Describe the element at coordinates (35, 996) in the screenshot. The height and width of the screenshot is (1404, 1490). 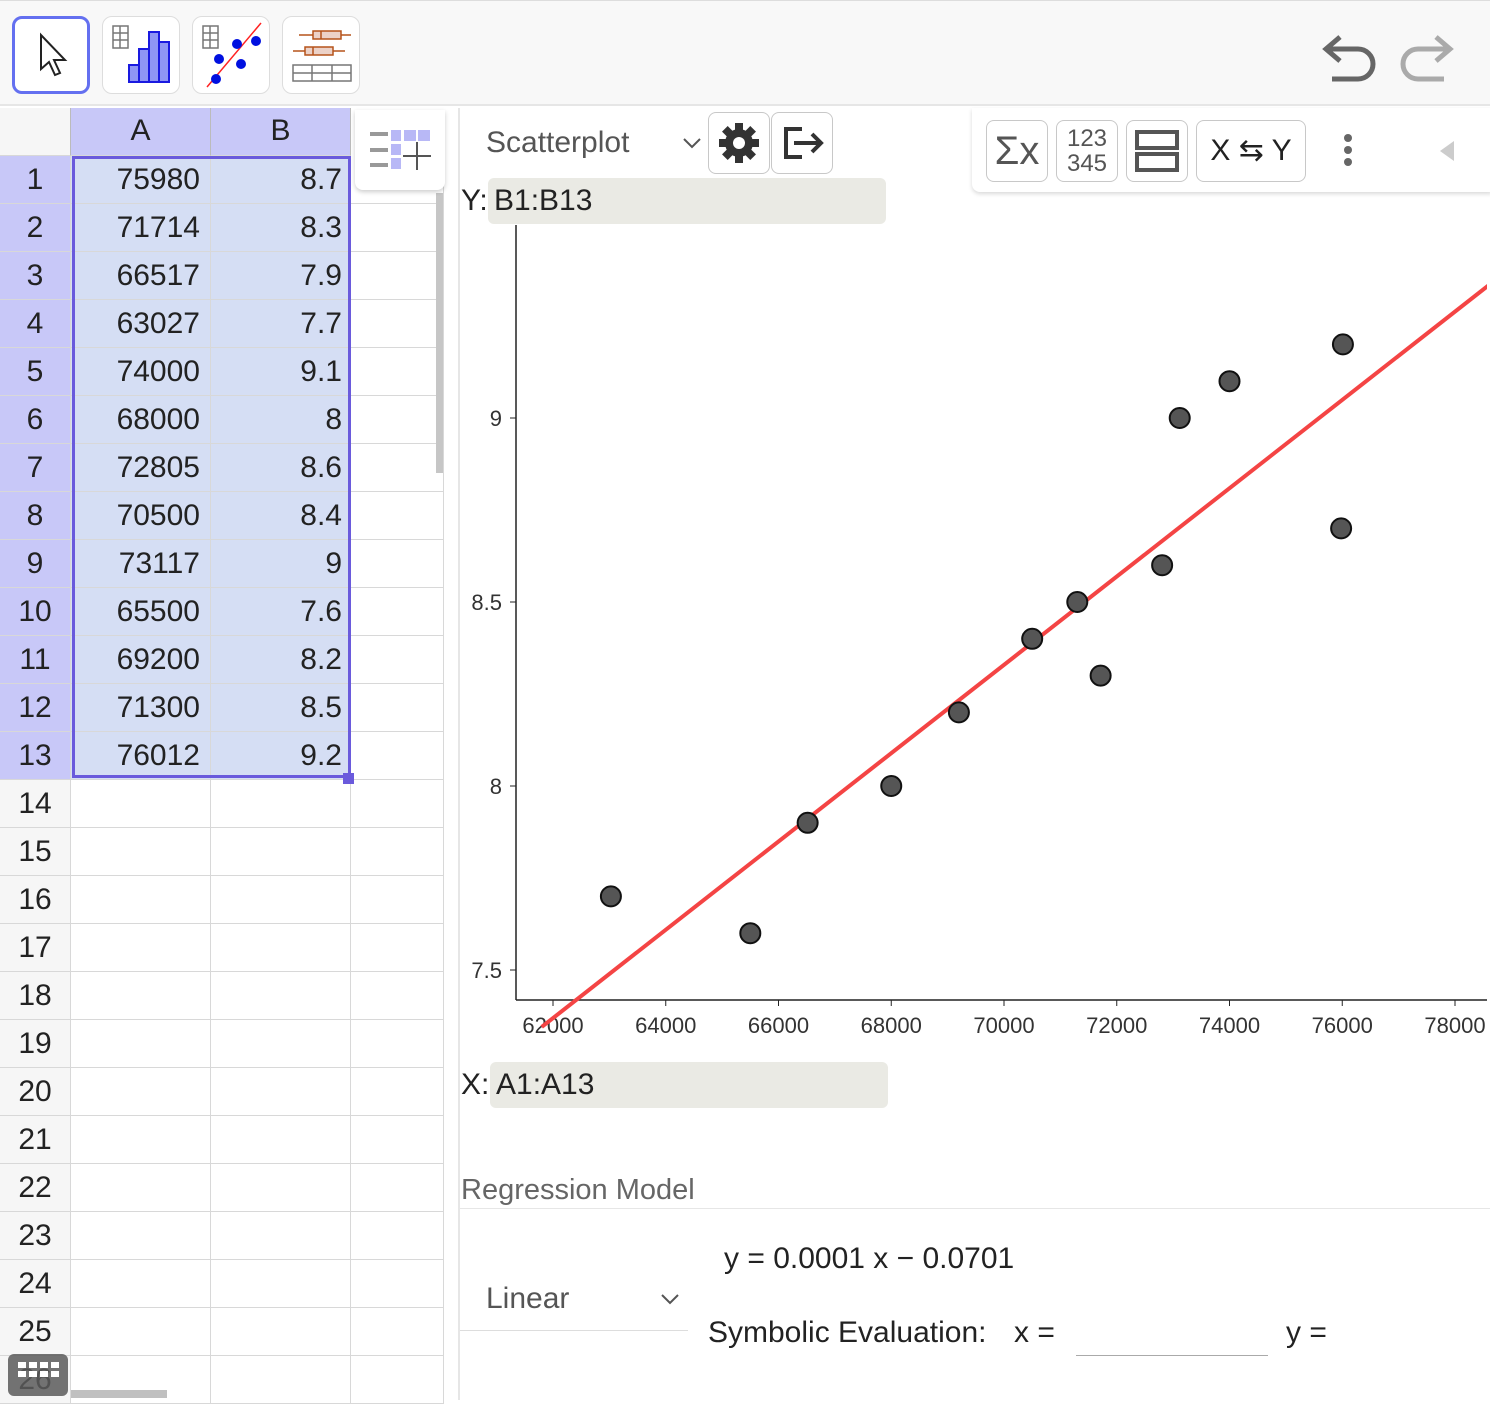
I see `row-header: 18` at that location.